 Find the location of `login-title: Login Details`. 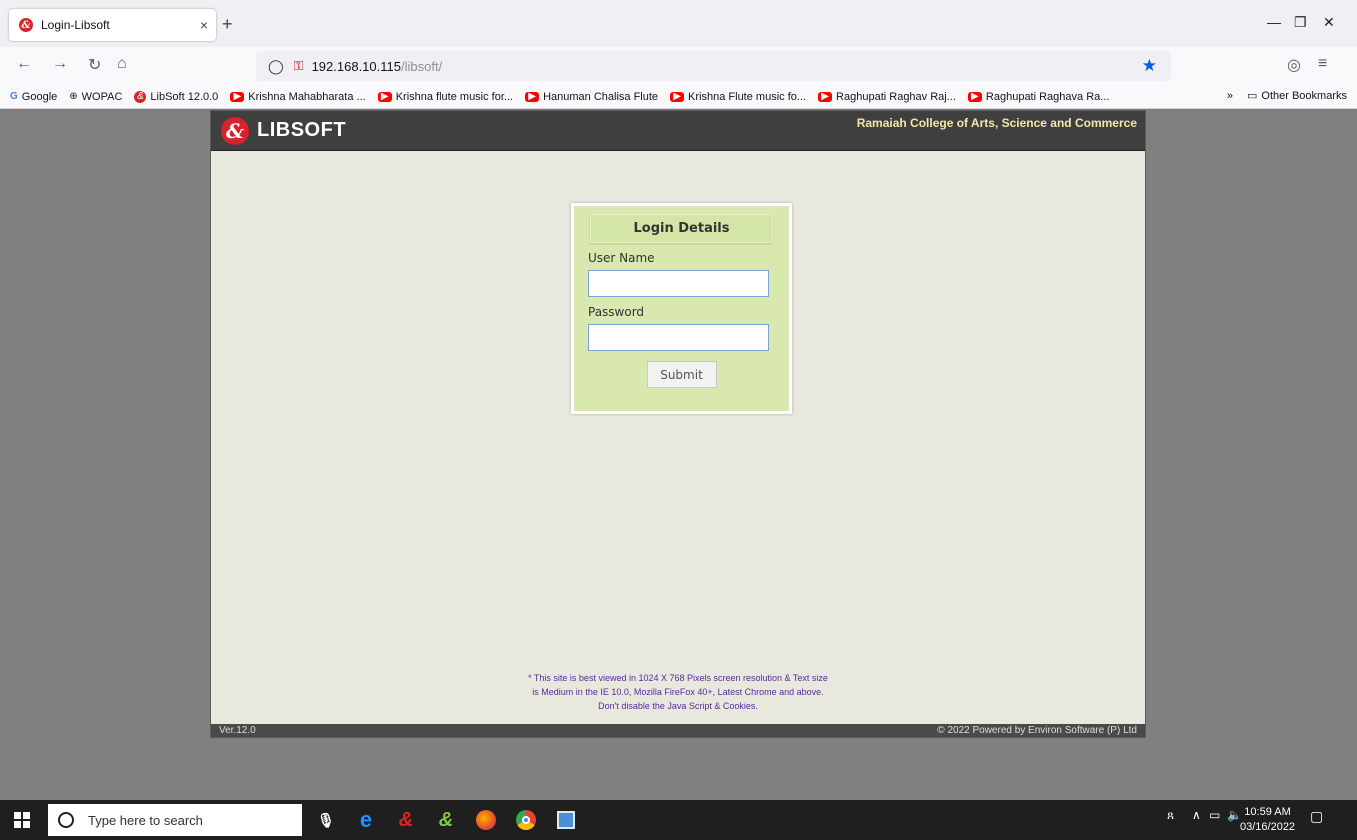

login-title: Login Details is located at coordinates (681, 228).